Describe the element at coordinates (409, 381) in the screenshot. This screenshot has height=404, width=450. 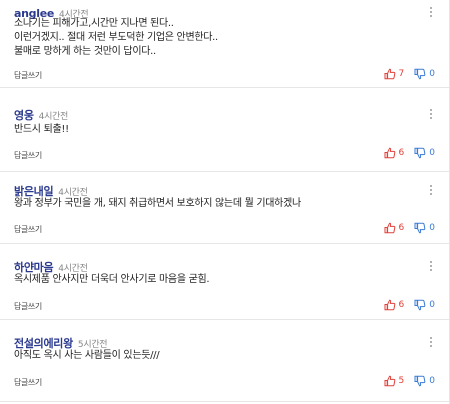
I see `vote-group: 5 0` at that location.